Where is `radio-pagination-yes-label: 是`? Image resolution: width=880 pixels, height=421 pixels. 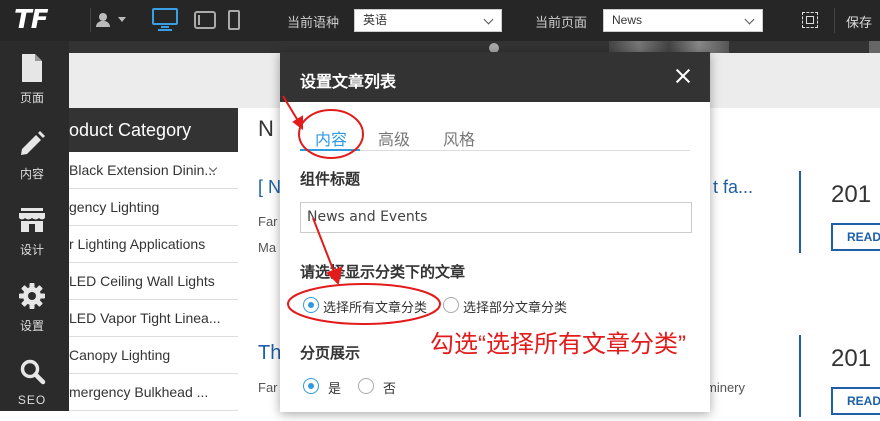
radio-pagination-yes-label: 是 is located at coordinates (334, 387).